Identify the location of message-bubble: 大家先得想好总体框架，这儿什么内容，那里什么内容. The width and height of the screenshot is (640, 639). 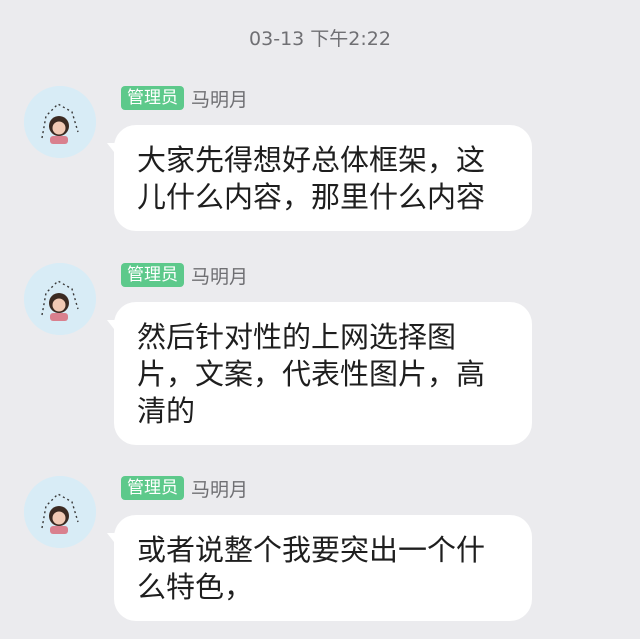
(323, 178).